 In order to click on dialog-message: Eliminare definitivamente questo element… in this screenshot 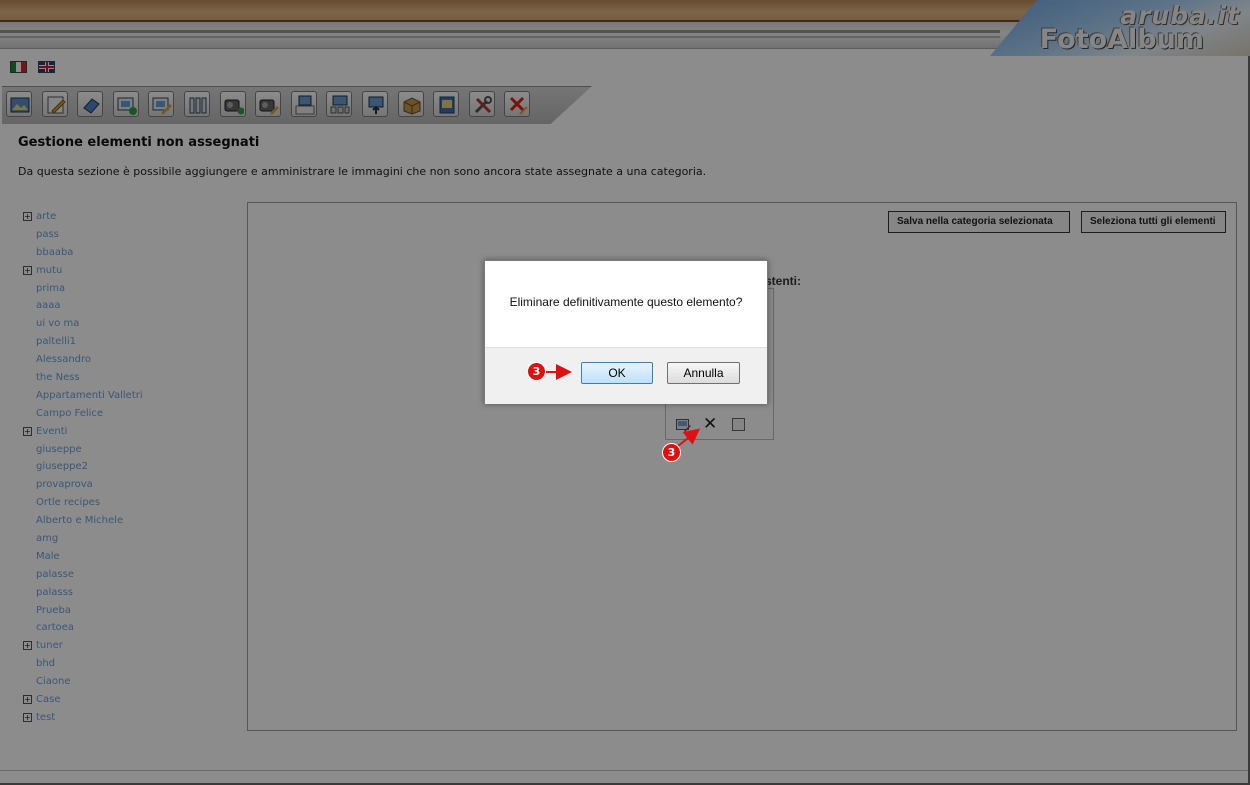, I will do `click(626, 302)`.